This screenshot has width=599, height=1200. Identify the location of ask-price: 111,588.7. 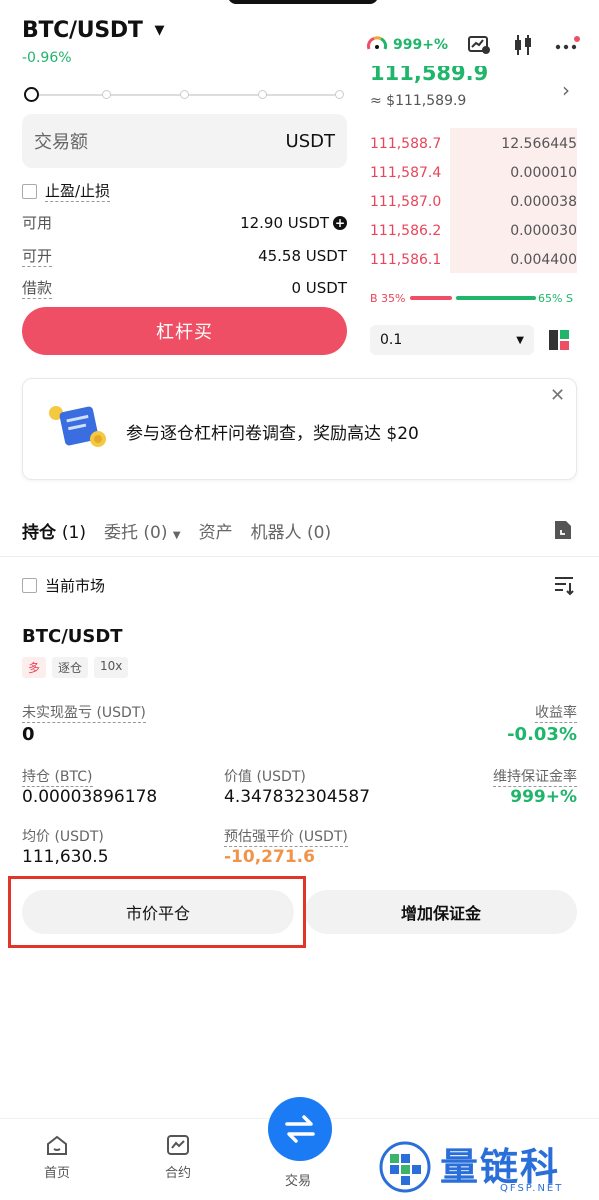
(406, 143).